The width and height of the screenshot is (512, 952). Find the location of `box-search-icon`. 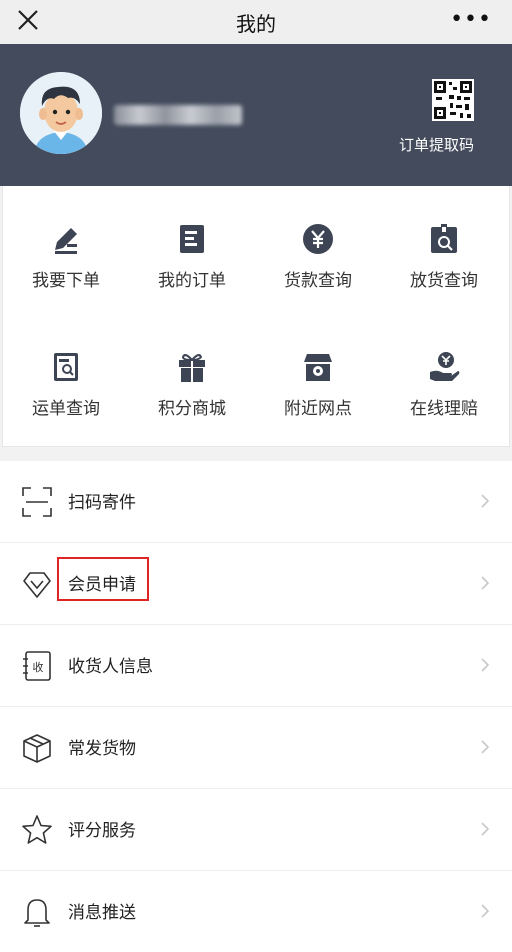

box-search-icon is located at coordinates (444, 238).